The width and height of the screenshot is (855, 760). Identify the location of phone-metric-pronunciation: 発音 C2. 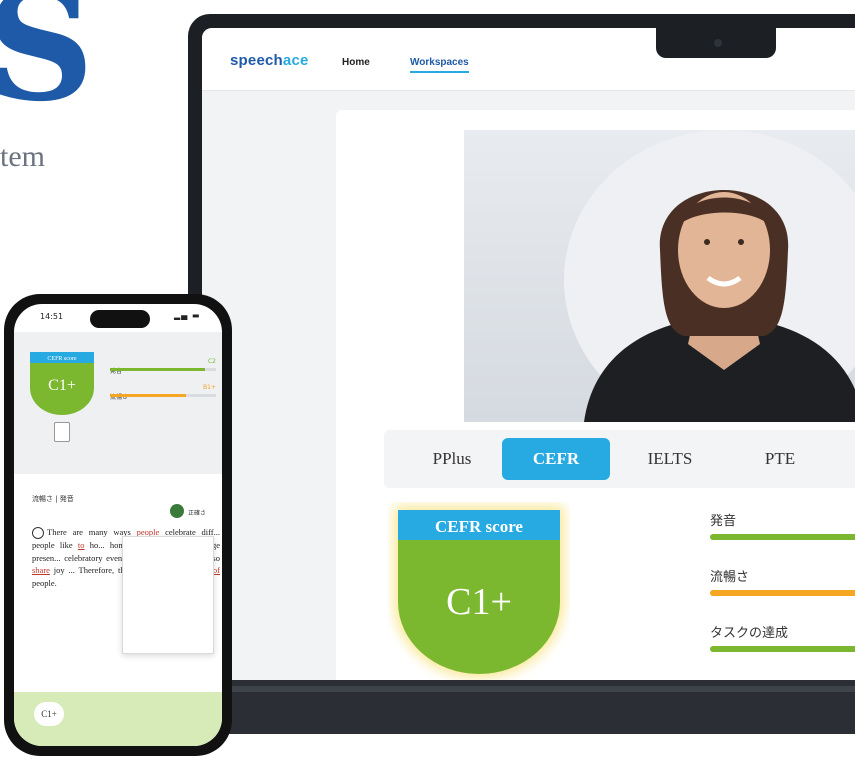
(163, 371).